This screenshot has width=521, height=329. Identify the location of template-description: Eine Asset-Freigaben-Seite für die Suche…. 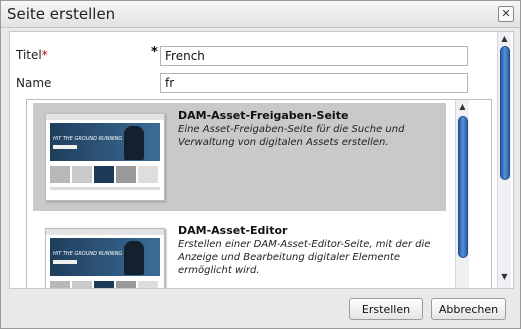
(291, 136).